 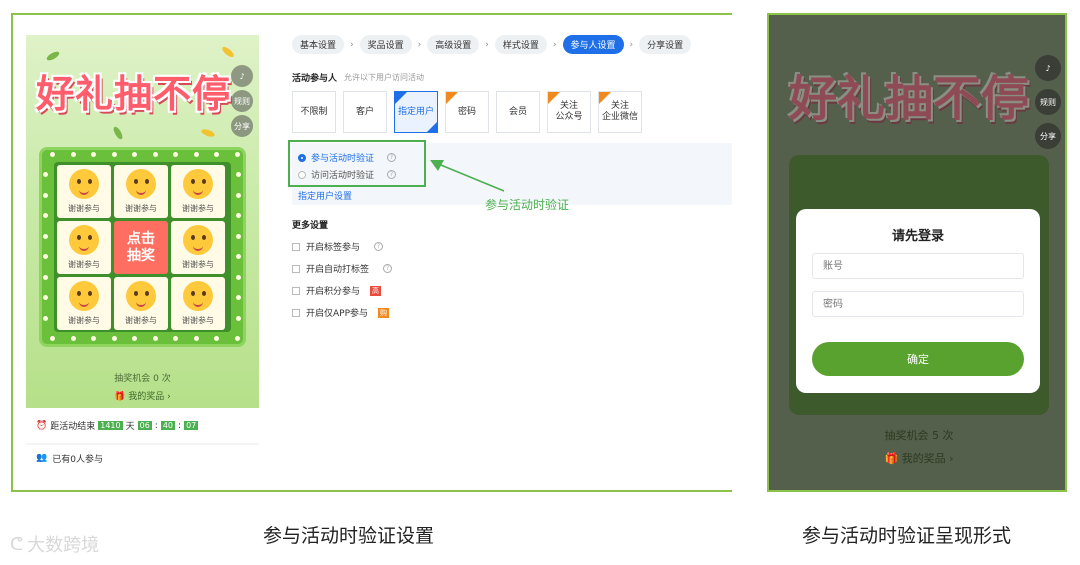 I want to click on annotation-label: 参与活动时验证, so click(x=527, y=205).